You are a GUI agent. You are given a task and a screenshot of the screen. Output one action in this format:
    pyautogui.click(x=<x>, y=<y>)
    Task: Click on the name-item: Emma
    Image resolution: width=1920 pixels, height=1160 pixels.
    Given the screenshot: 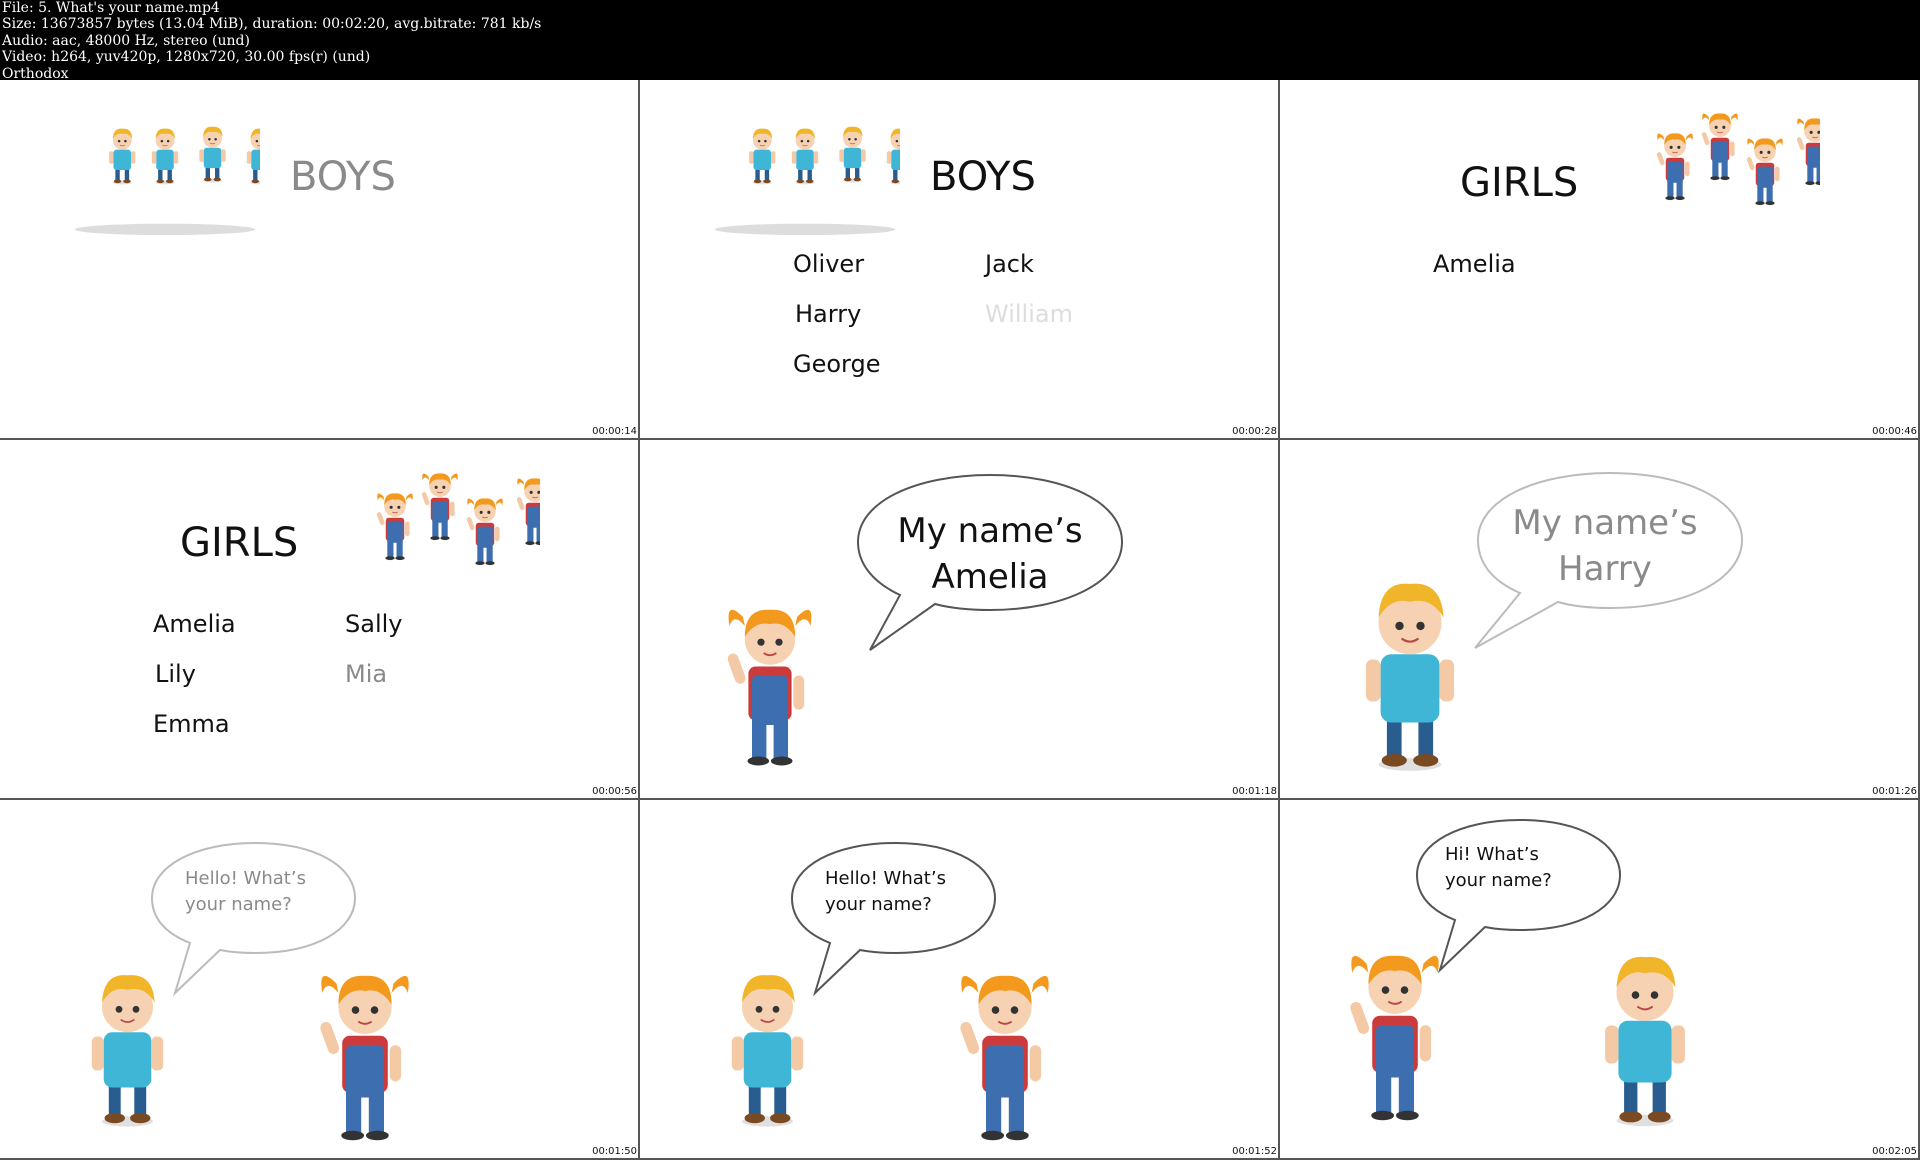 What is the action you would take?
    pyautogui.click(x=191, y=724)
    